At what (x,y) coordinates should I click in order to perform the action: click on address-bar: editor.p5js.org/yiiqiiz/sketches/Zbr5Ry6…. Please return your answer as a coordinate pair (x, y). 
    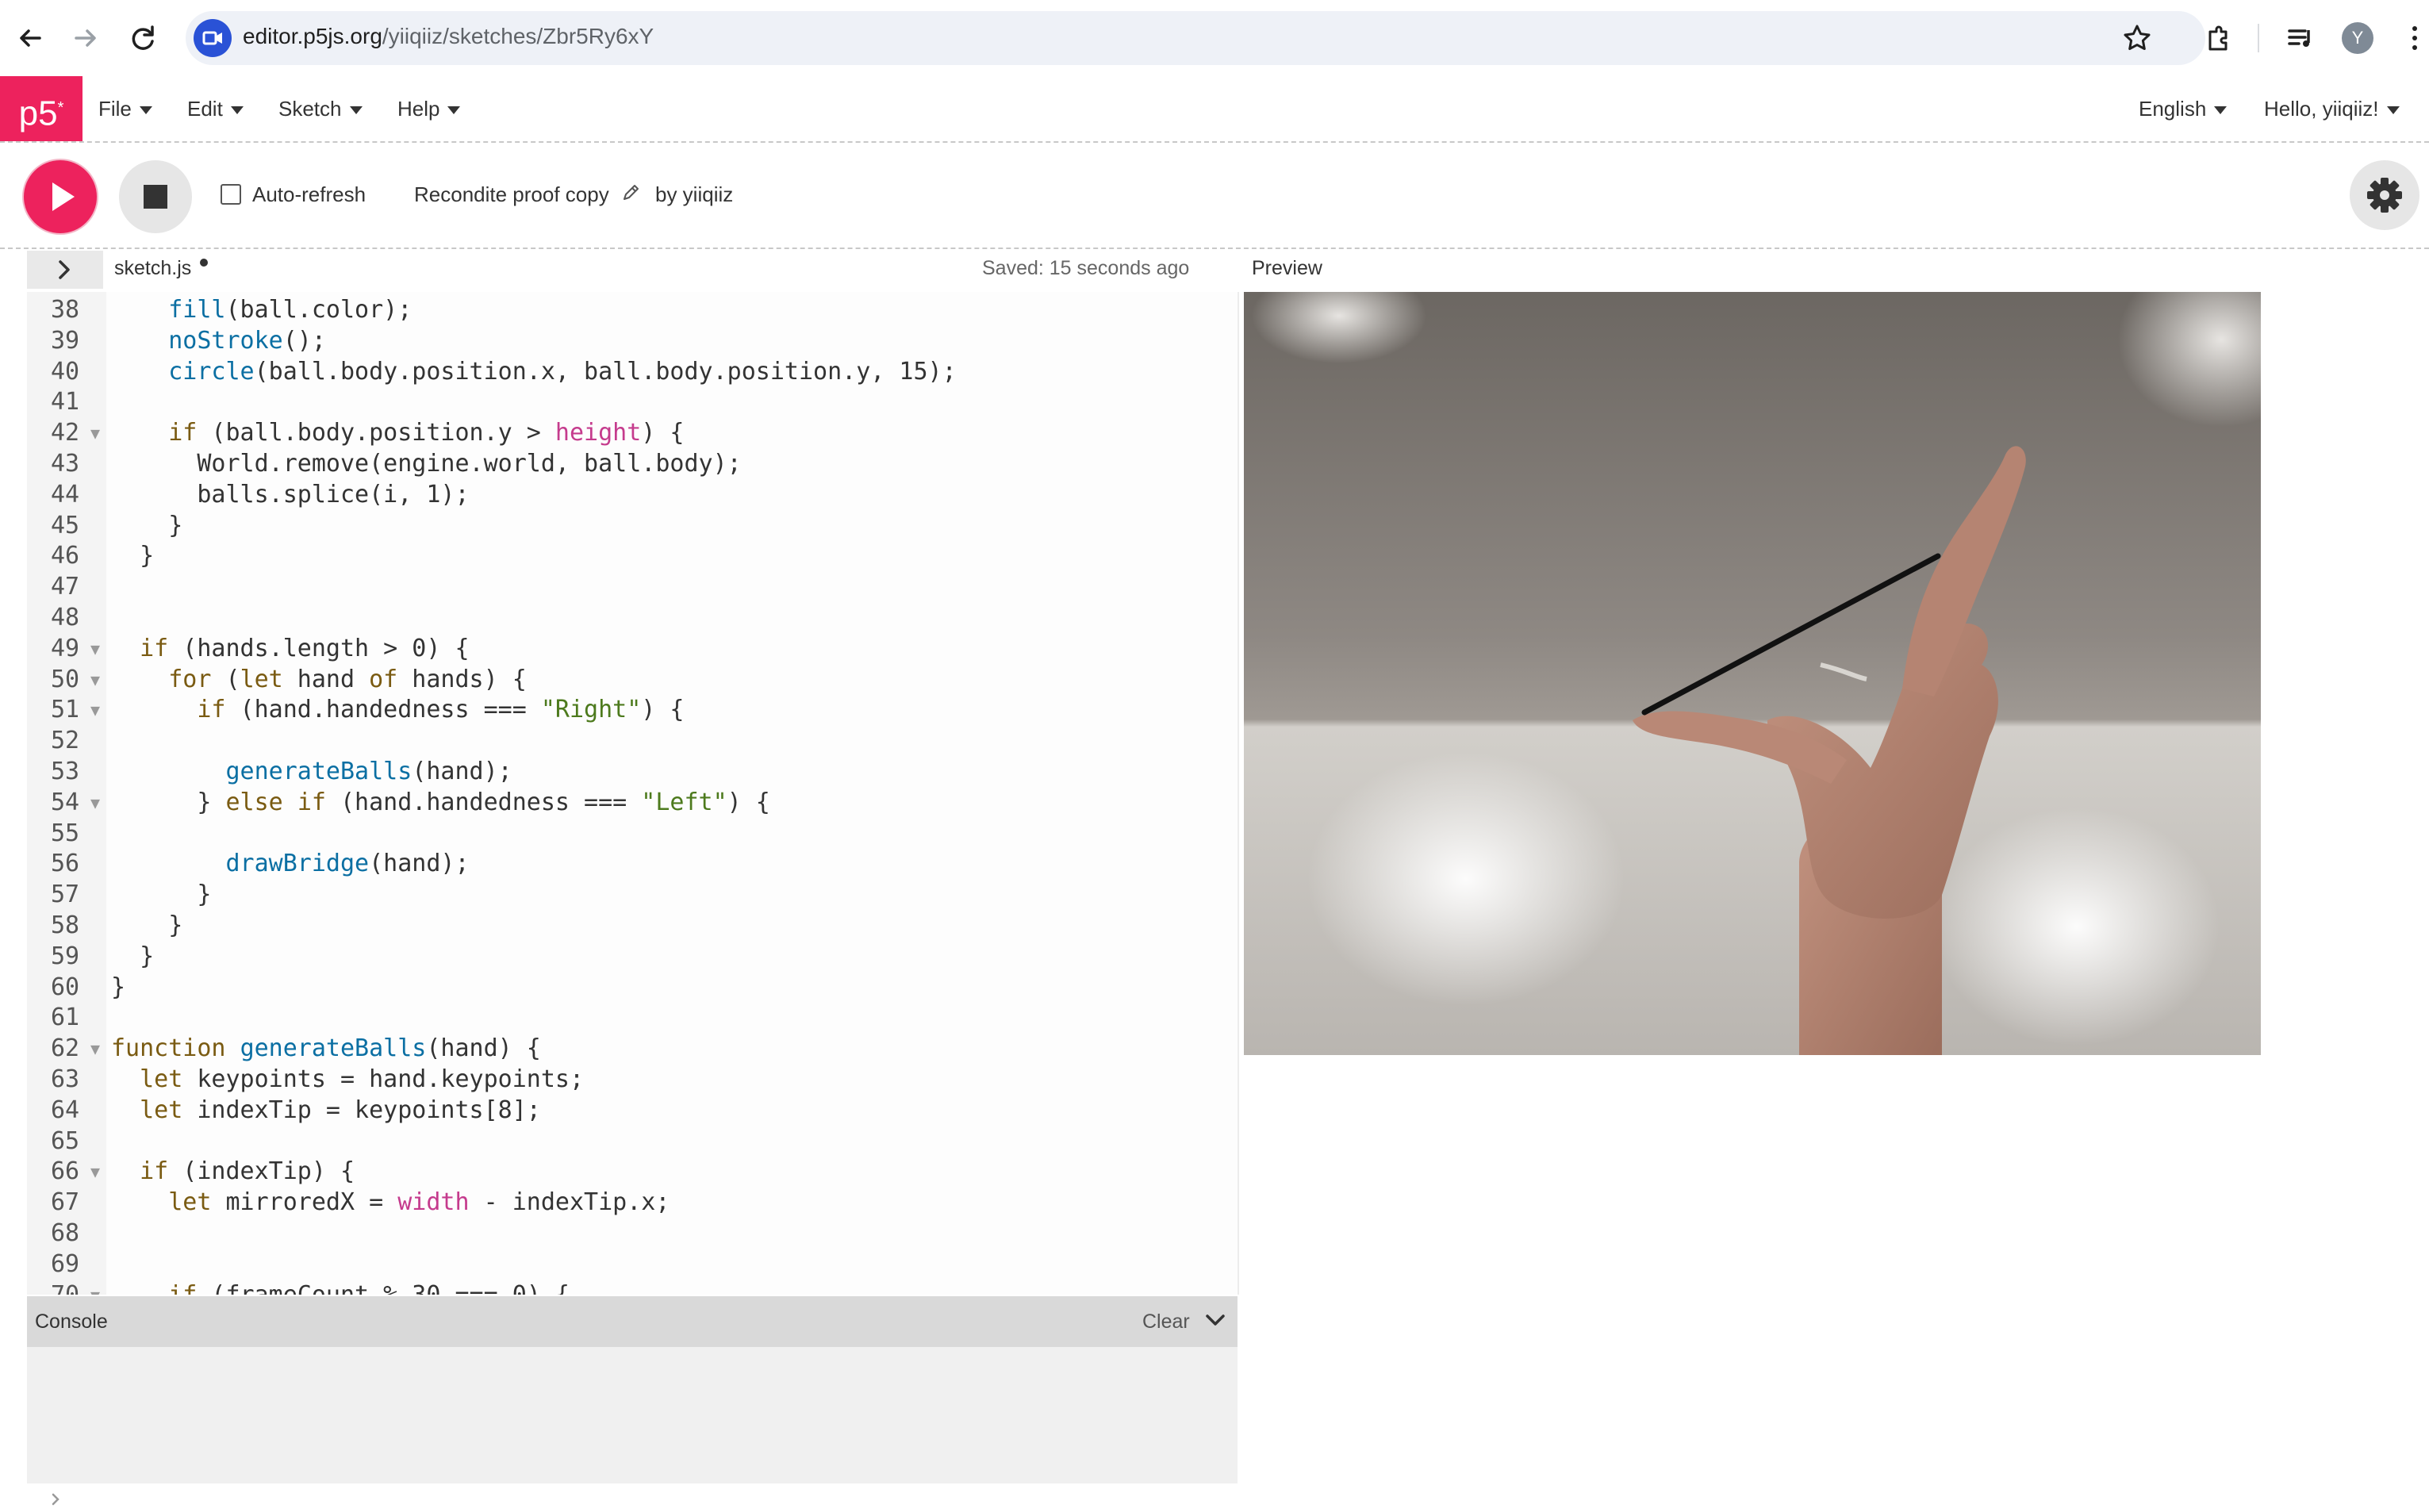
    Looking at the image, I should click on (1195, 38).